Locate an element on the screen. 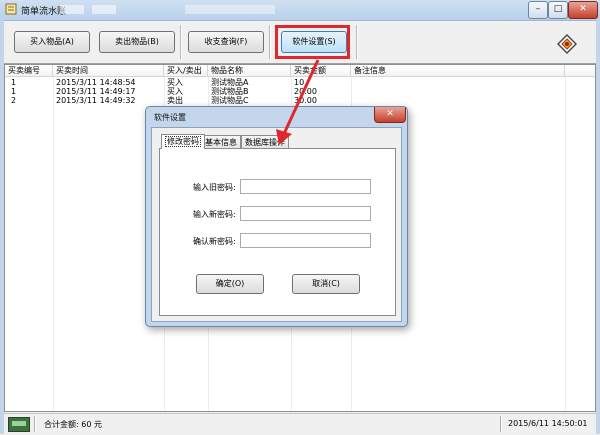 The height and width of the screenshot is (435, 600). annotation-arrow is located at coordinates (298, 102).